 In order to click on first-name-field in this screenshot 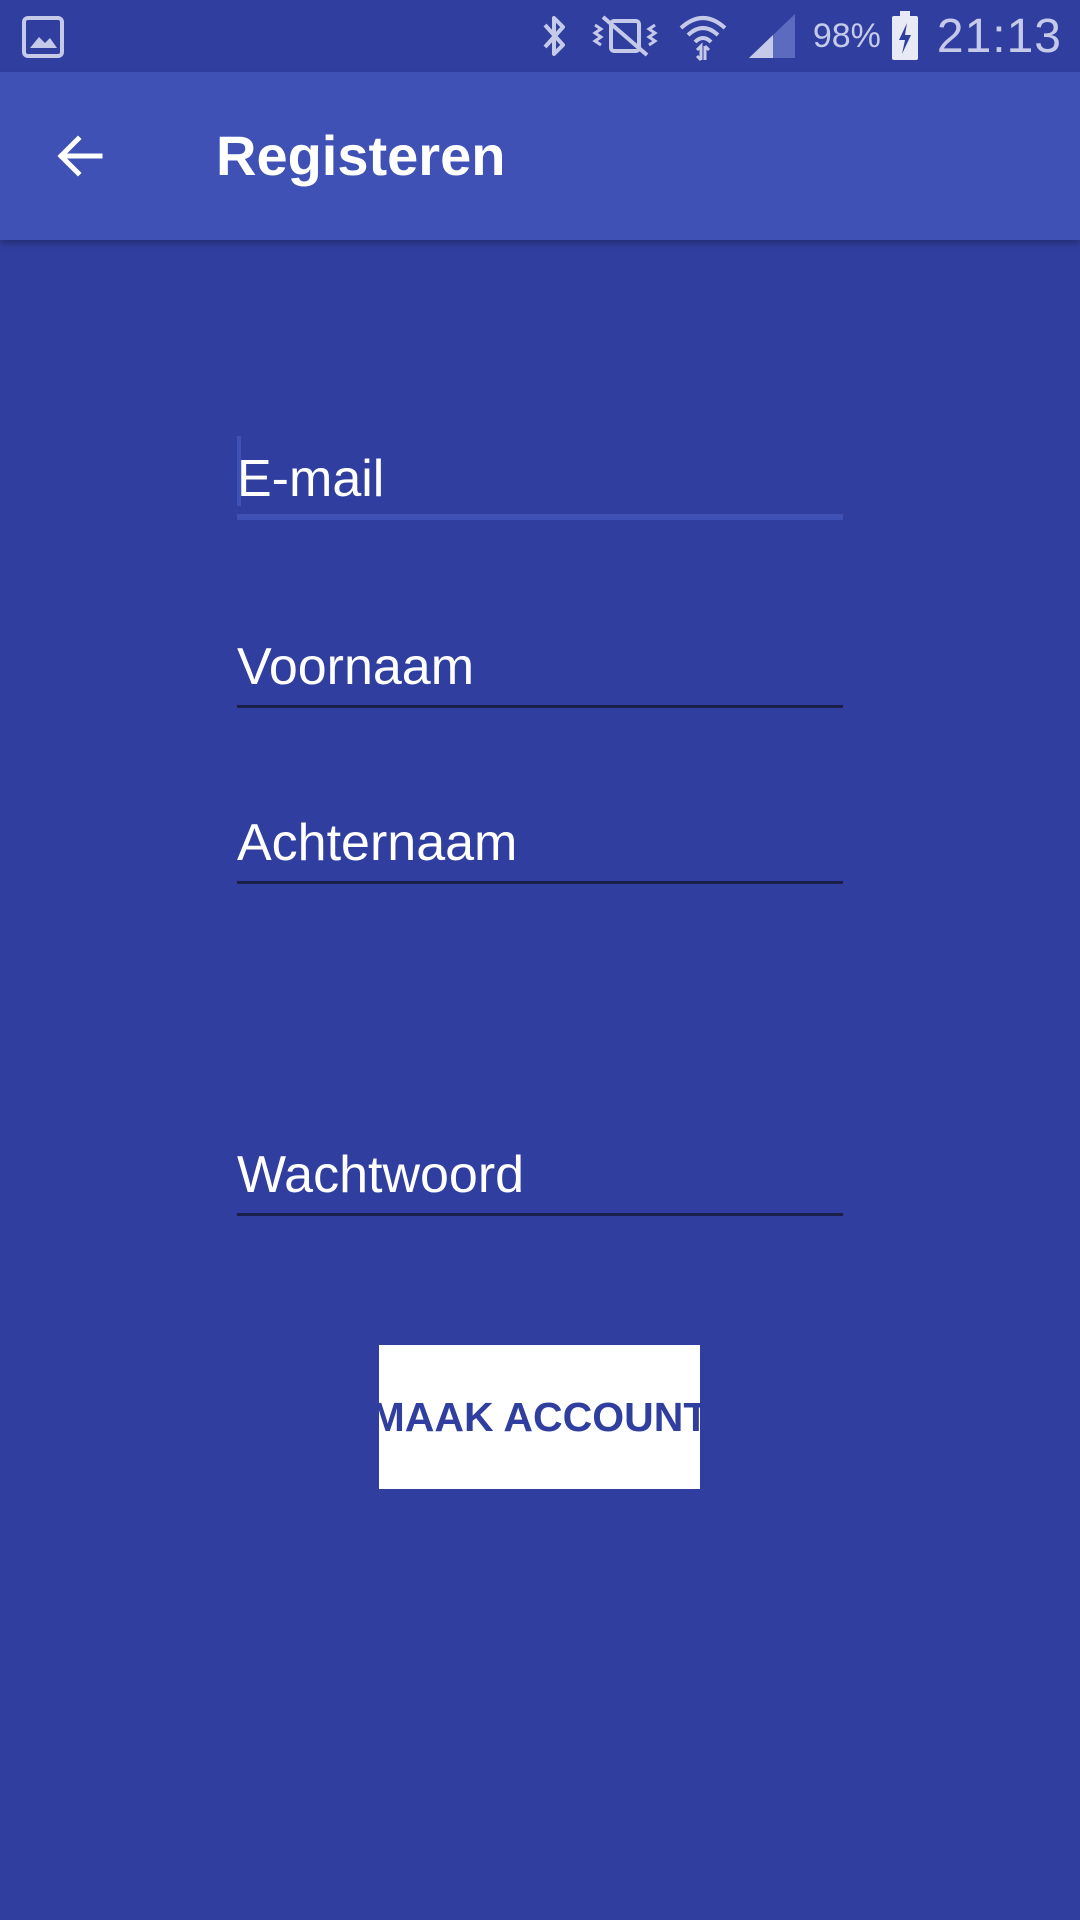, I will do `click(540, 667)`.